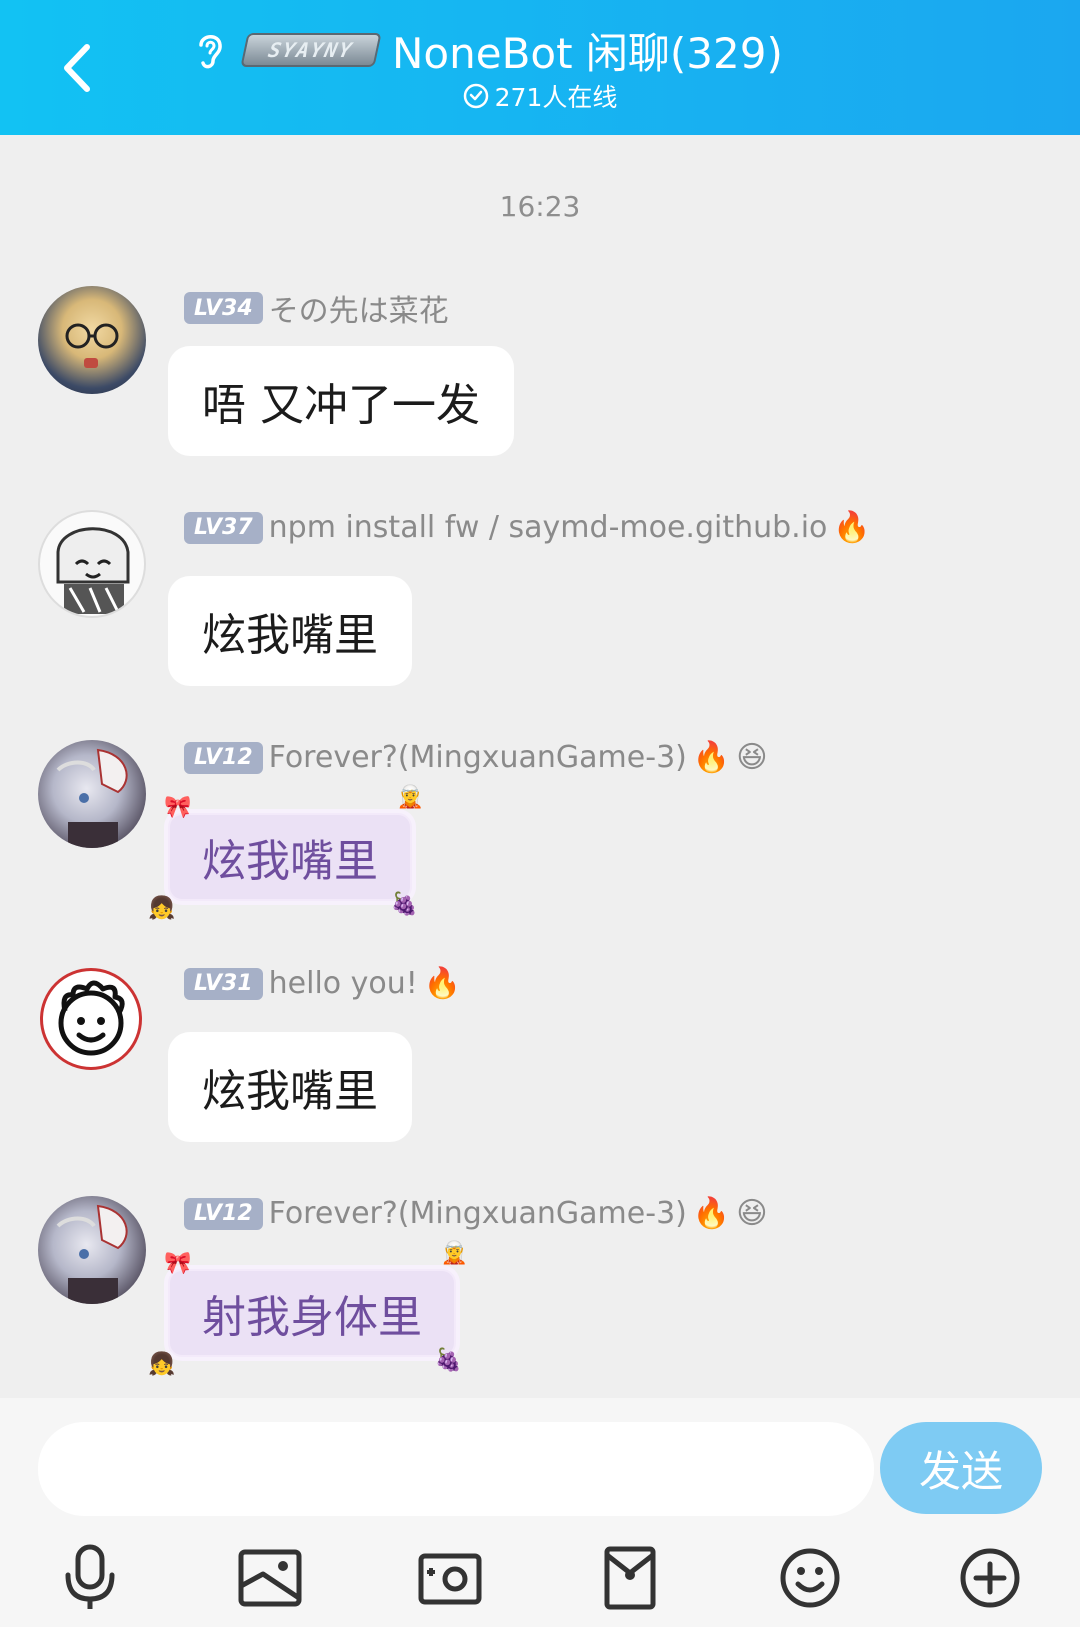 The image size is (1080, 1627). I want to click on fancy-bubble: 🎀 🧝 🍇 👧 炫我嘴里, so click(286, 853).